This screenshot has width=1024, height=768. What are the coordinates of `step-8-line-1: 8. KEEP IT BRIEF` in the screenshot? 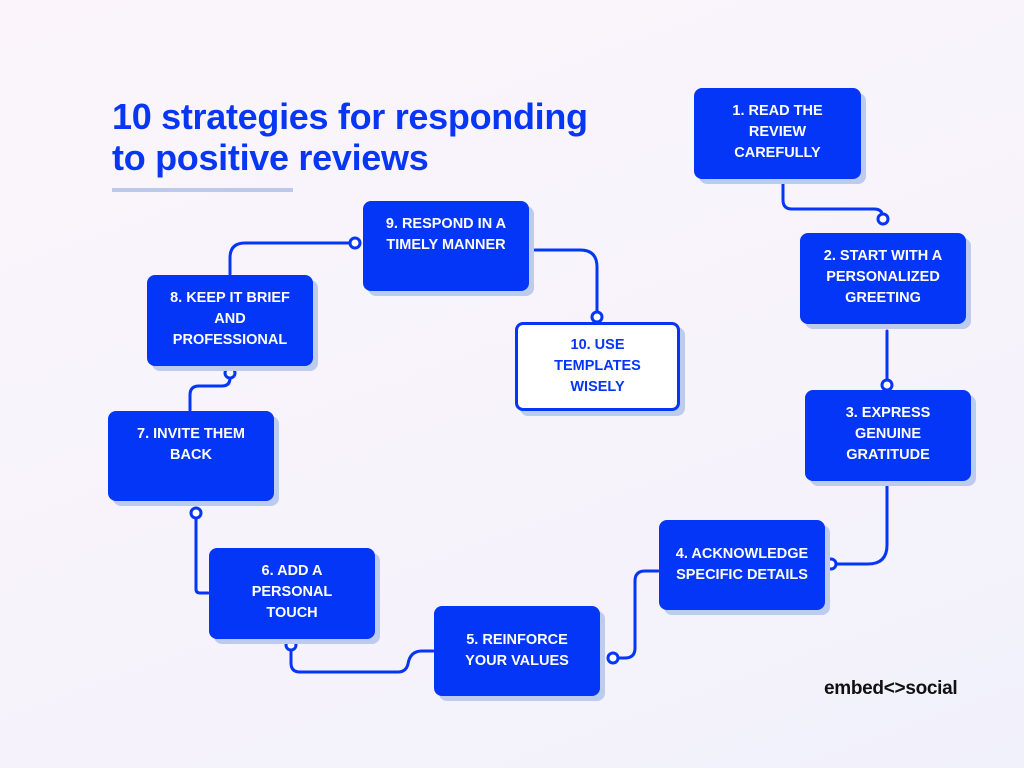 It's located at (230, 298).